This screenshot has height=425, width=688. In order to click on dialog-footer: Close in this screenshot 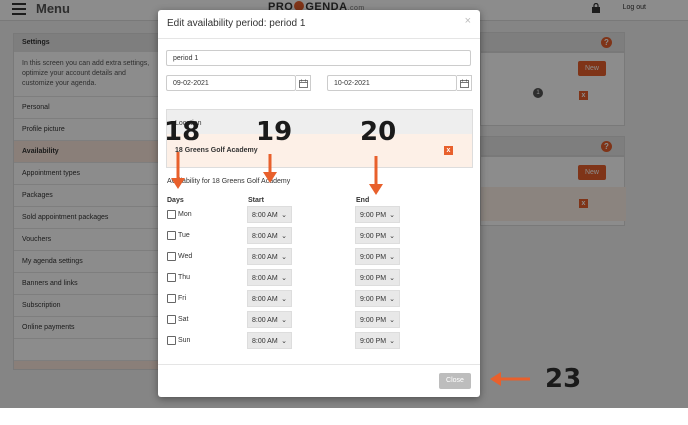, I will do `click(319, 381)`.